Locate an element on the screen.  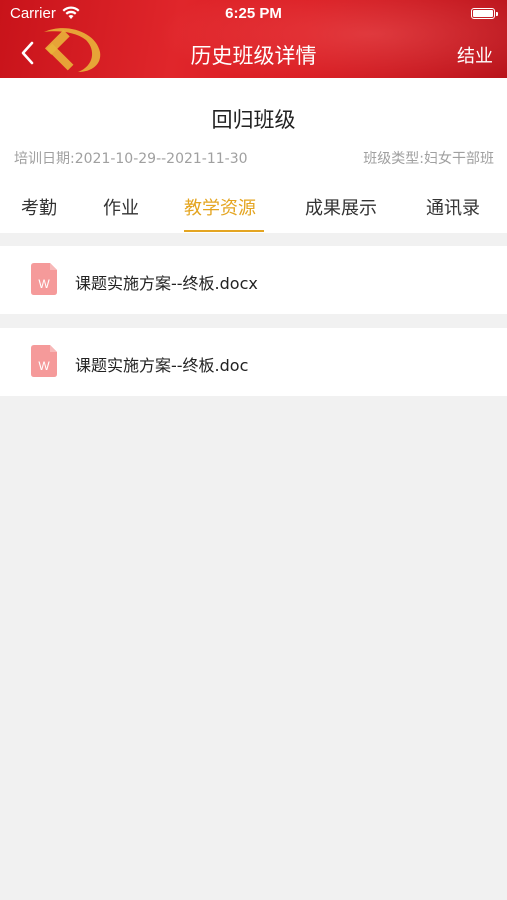
active-tab-indicator is located at coordinates (224, 231).